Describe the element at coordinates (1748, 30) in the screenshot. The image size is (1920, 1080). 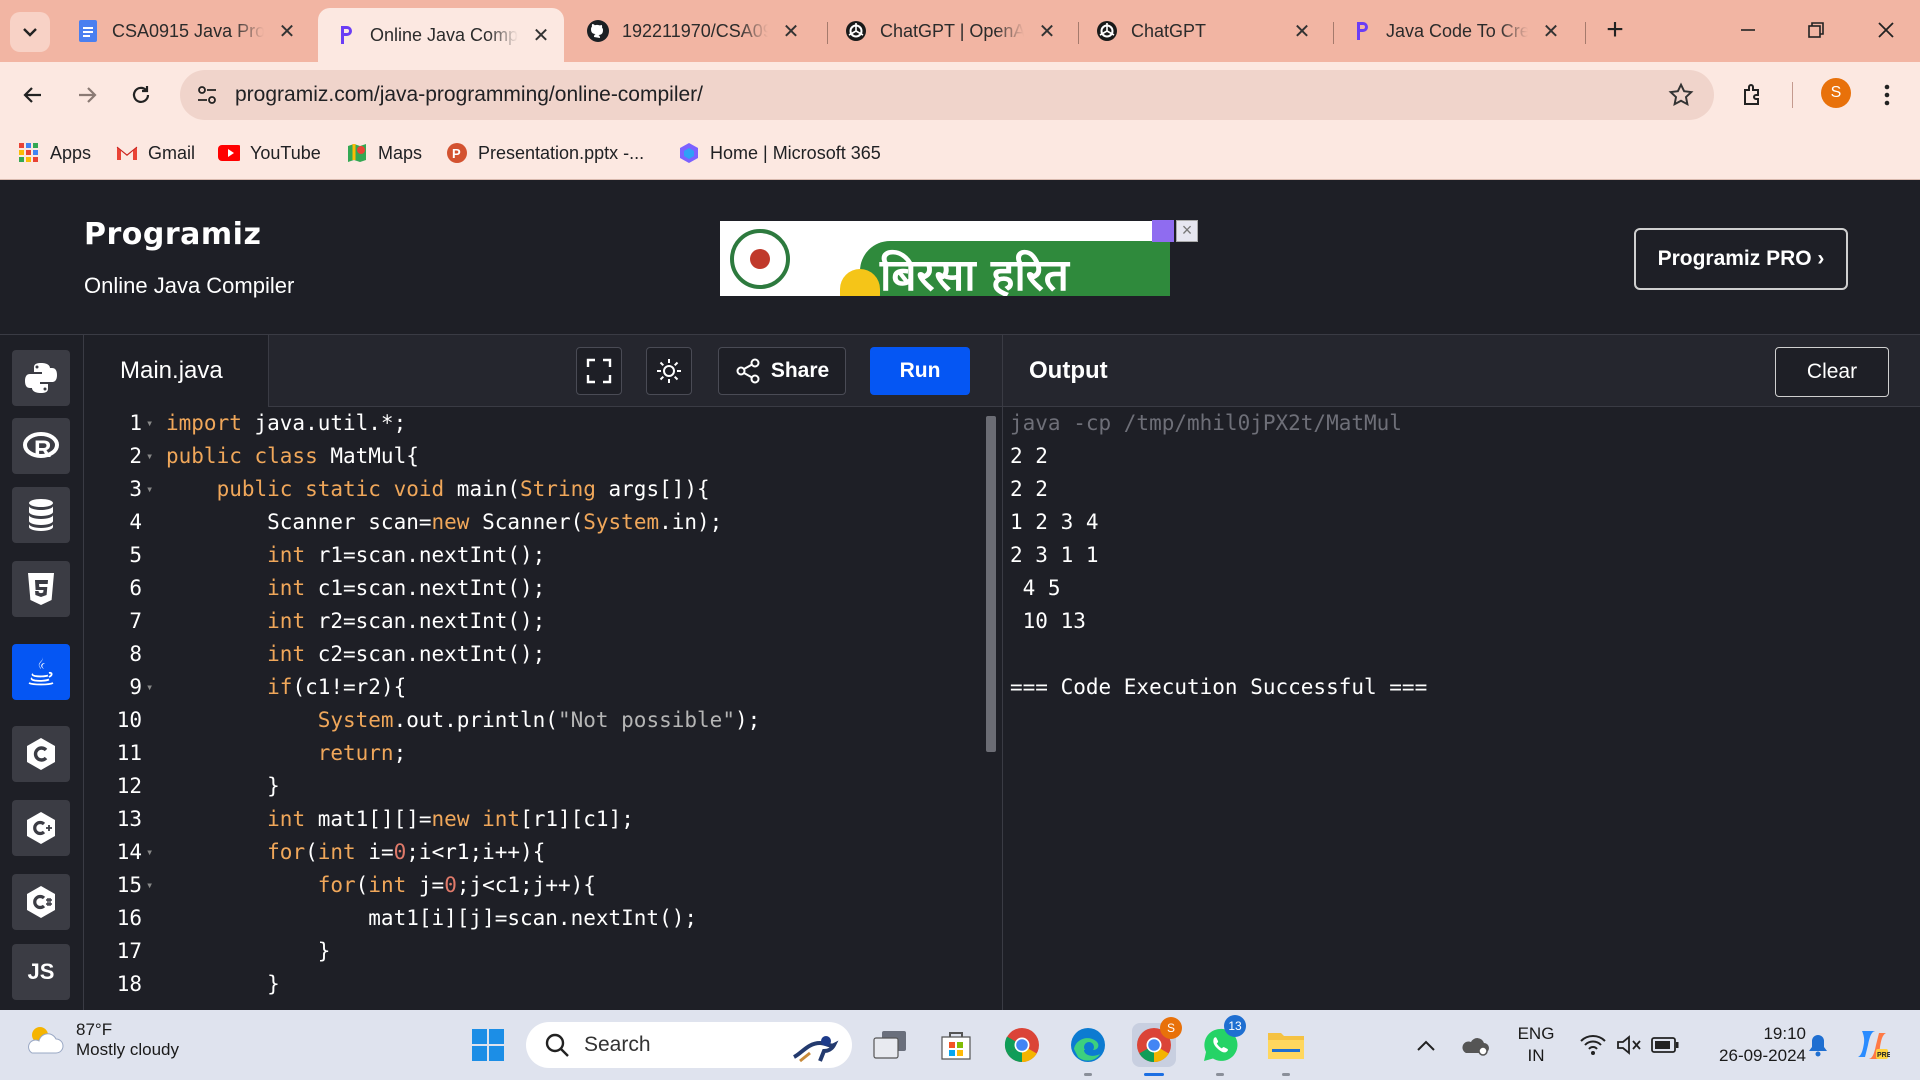
I see `minimize-button` at that location.